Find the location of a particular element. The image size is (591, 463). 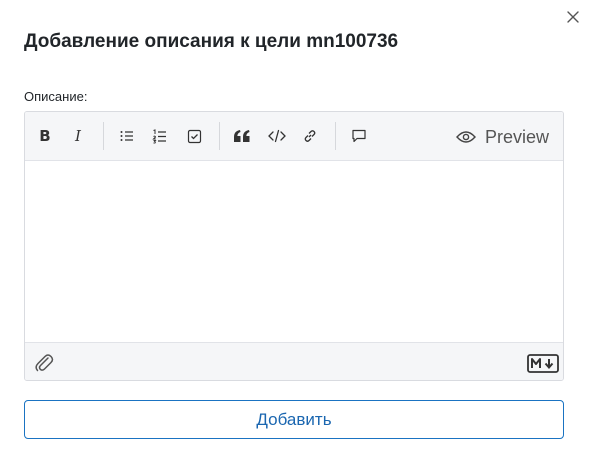

eye-icon is located at coordinates (466, 137).